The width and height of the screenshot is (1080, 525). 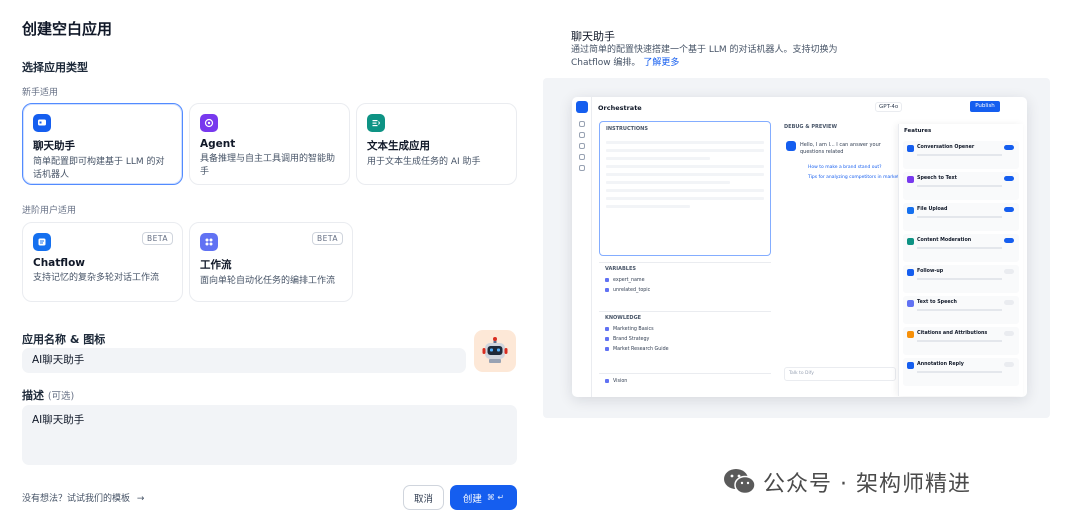 I want to click on feature-name: Speech to Text, so click(x=937, y=178).